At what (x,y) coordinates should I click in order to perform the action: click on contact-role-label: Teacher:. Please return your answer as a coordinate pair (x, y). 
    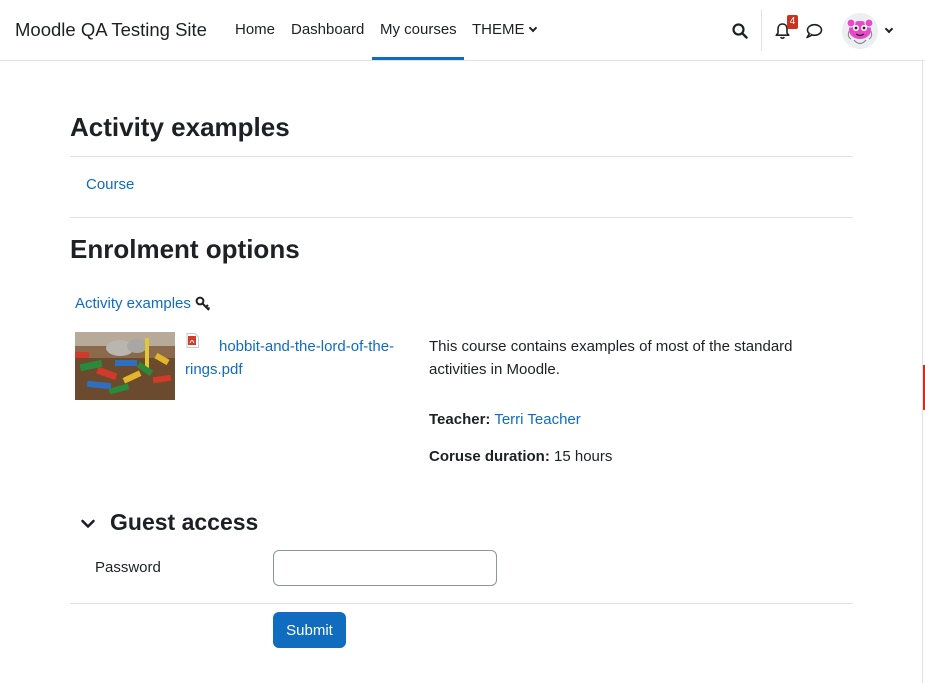
    Looking at the image, I should click on (460, 419).